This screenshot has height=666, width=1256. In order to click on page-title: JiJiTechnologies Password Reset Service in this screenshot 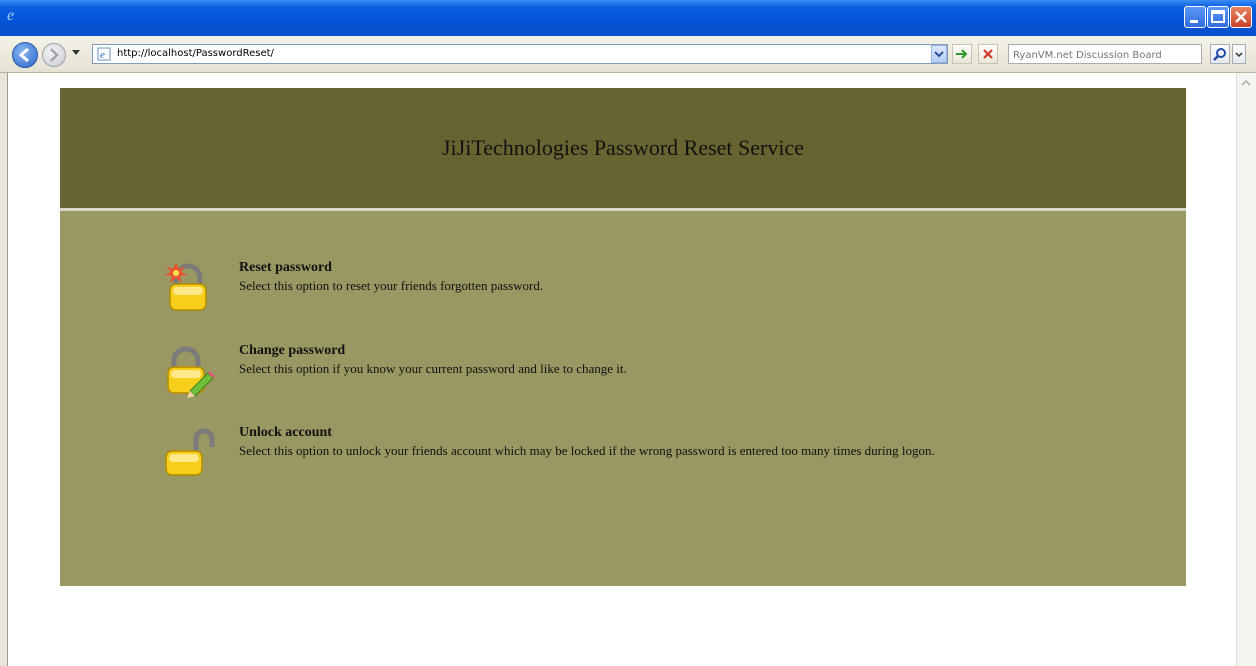, I will do `click(622, 147)`.